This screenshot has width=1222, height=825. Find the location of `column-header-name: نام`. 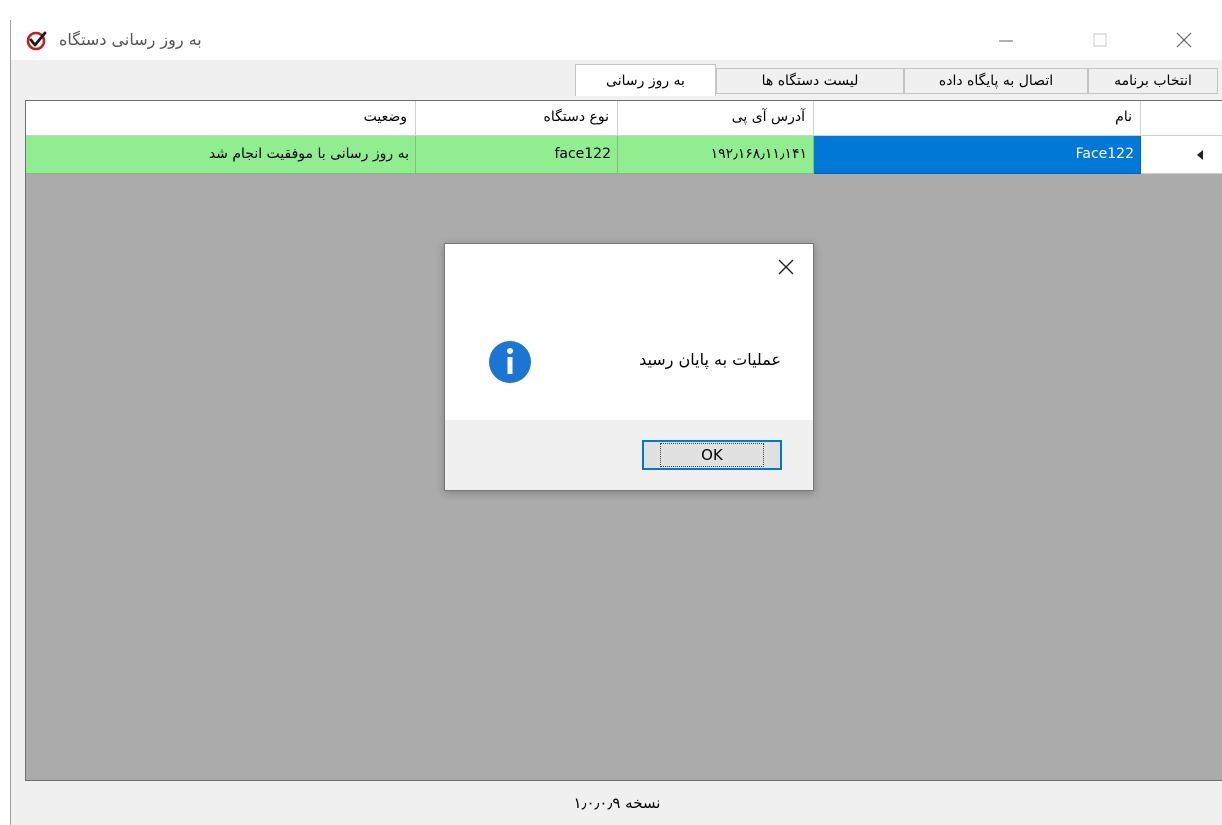

column-header-name: نام is located at coordinates (977, 118).